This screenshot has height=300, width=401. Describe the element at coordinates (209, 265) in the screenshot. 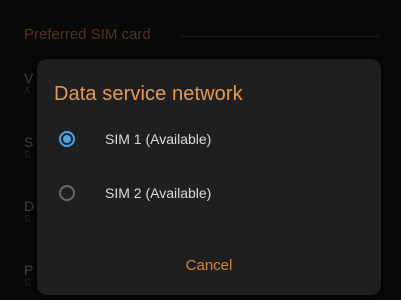

I see `cancel-button: Cancel` at that location.